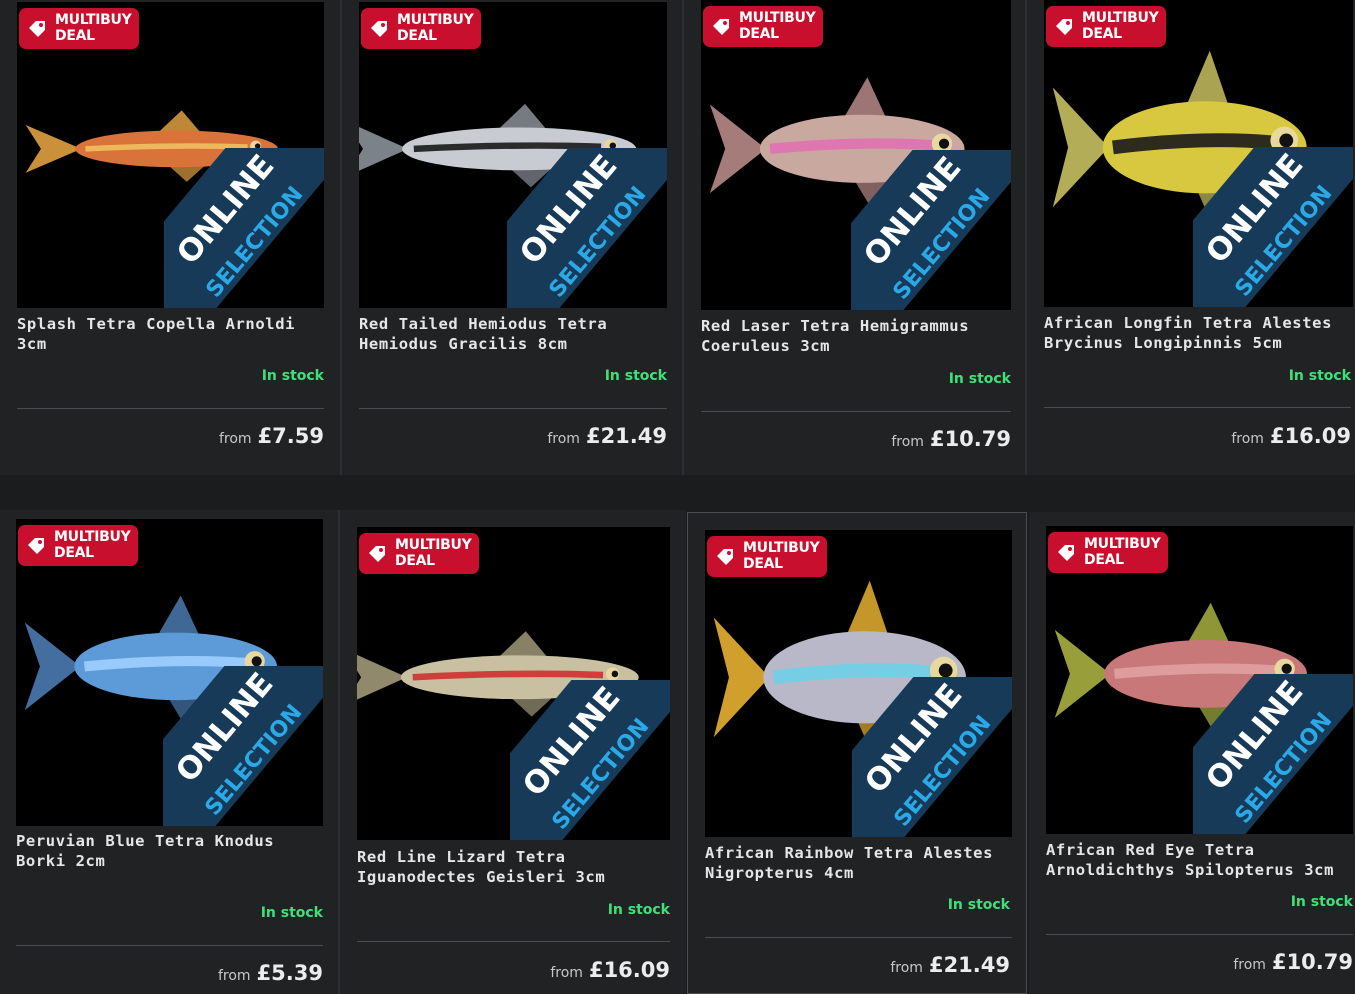 The height and width of the screenshot is (994, 1355). I want to click on product-price: from £5.39, so click(270, 973).